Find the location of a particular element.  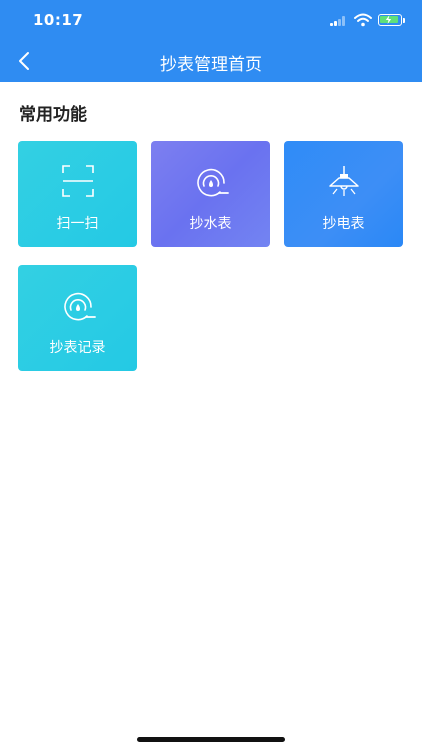

navigation-bar: 抄表管理首页 is located at coordinates (211, 61).